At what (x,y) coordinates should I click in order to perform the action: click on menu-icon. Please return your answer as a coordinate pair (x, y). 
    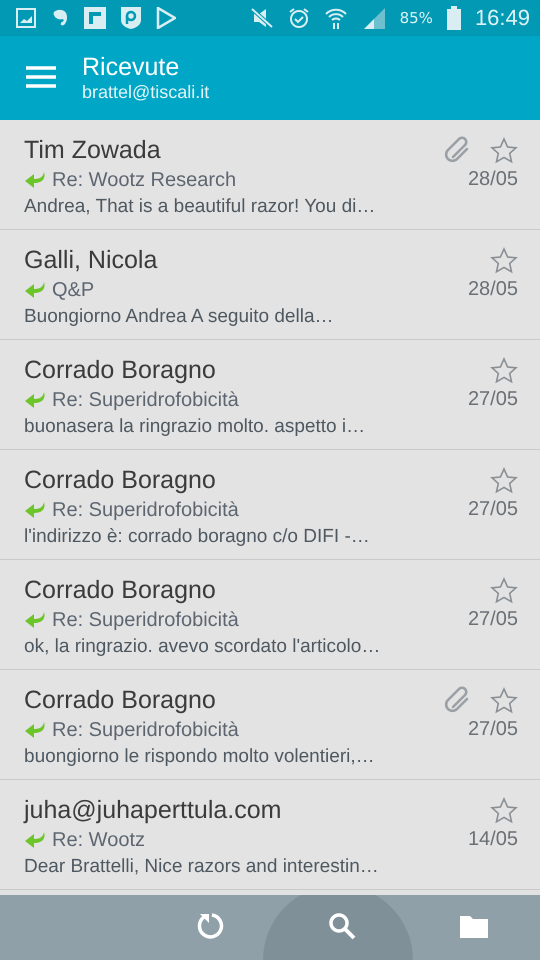
    Looking at the image, I should click on (41, 76).